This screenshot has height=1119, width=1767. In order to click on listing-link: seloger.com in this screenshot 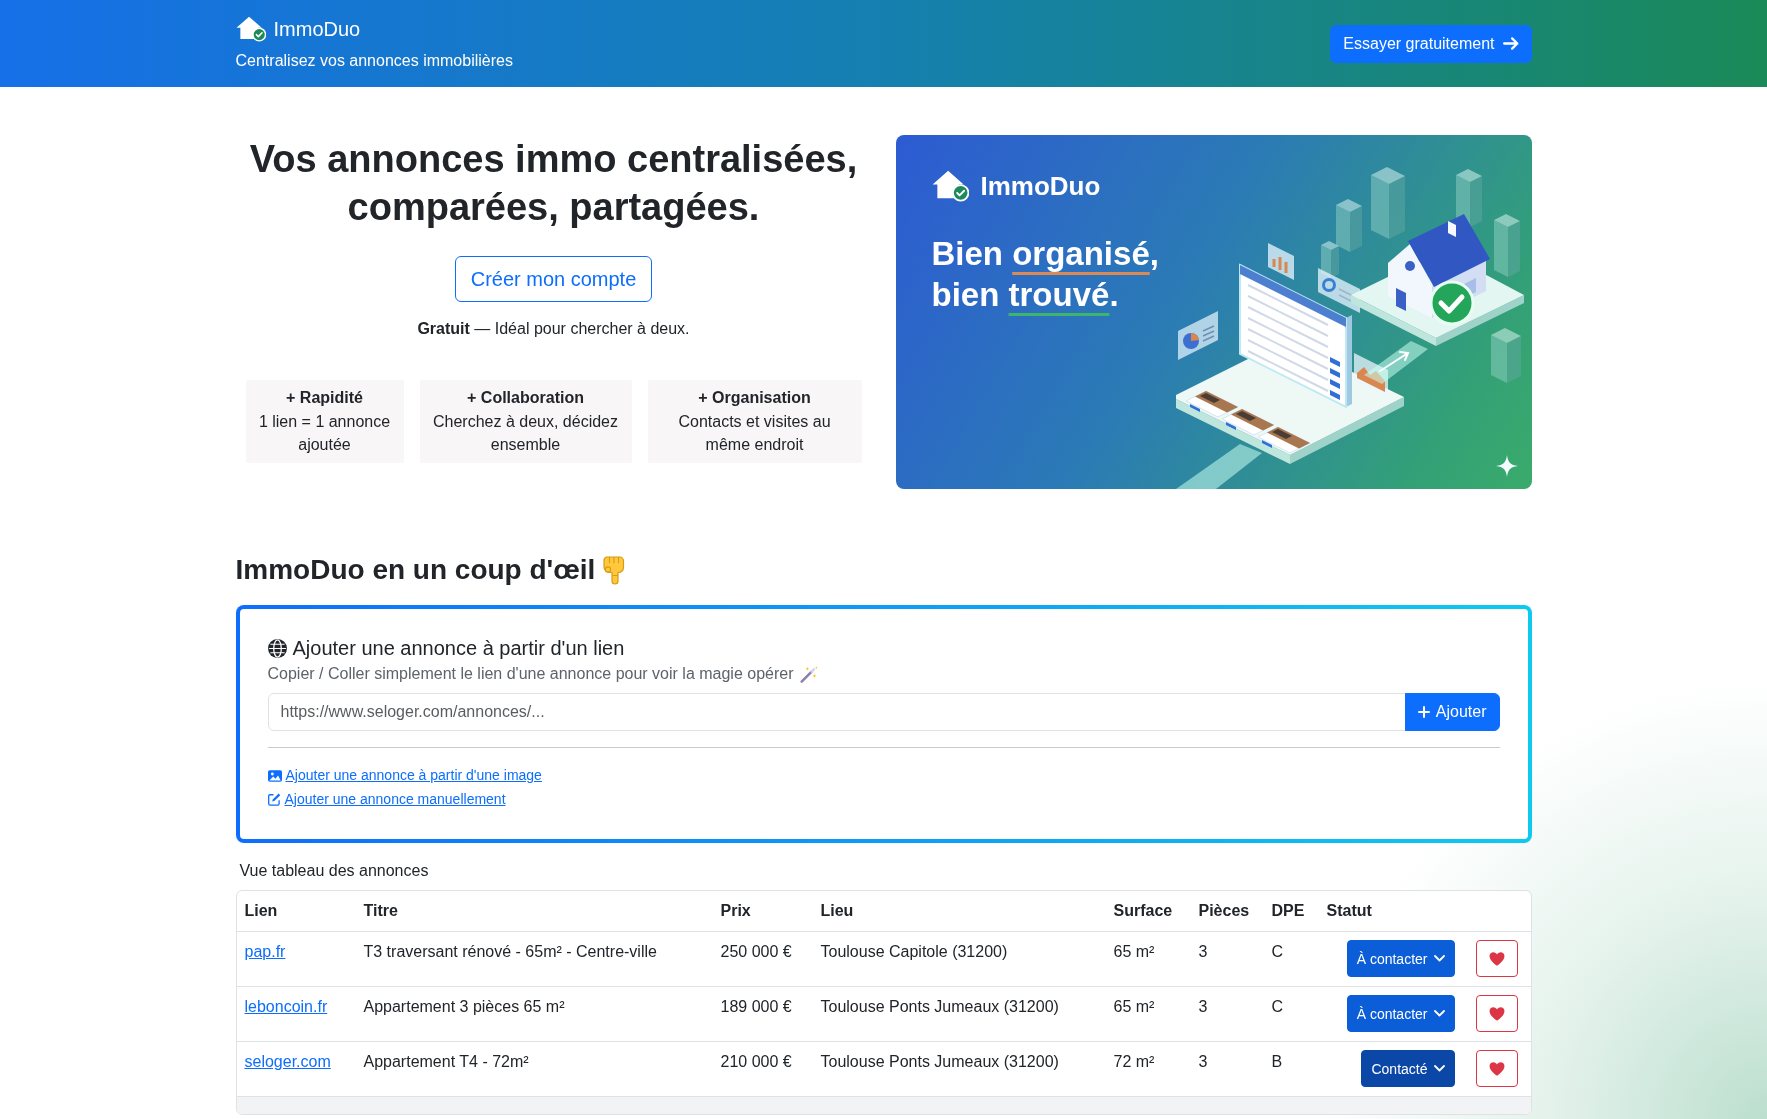, I will do `click(287, 1061)`.